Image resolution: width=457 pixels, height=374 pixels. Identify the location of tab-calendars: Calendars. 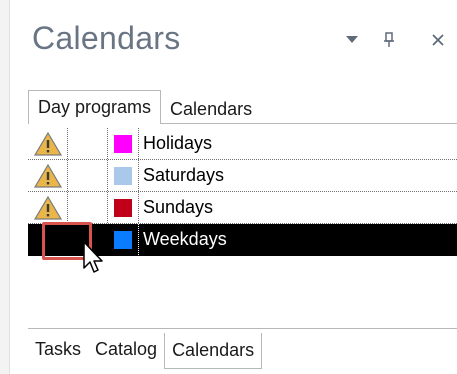
(211, 109).